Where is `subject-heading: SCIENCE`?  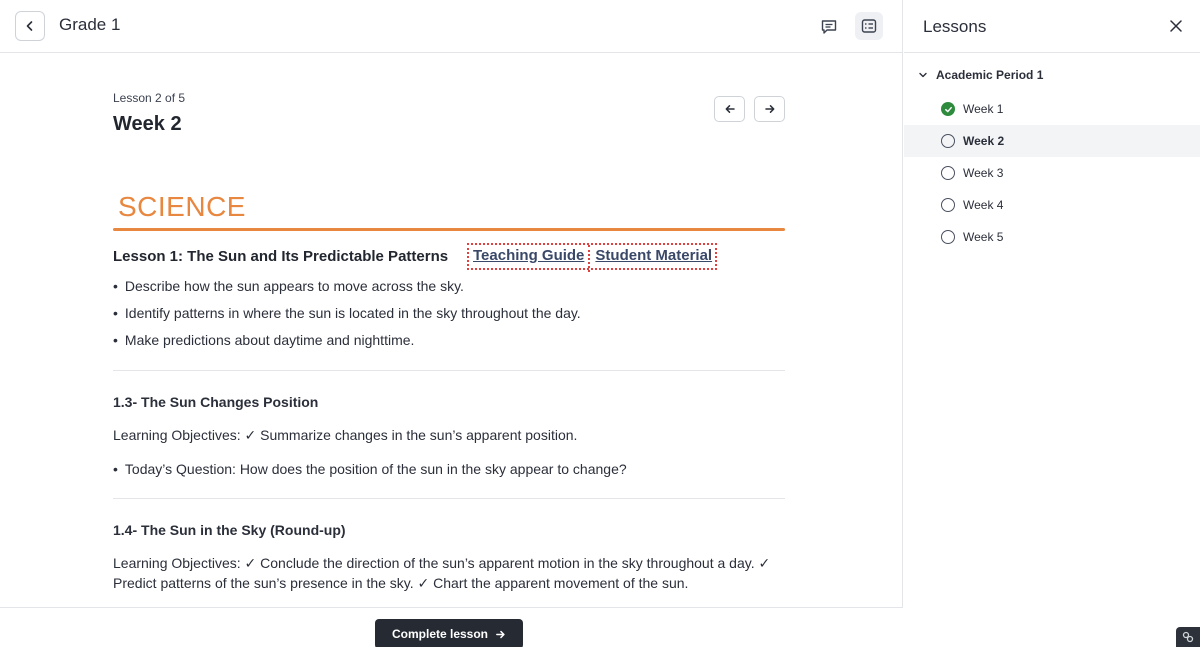 subject-heading: SCIENCE is located at coordinates (182, 206).